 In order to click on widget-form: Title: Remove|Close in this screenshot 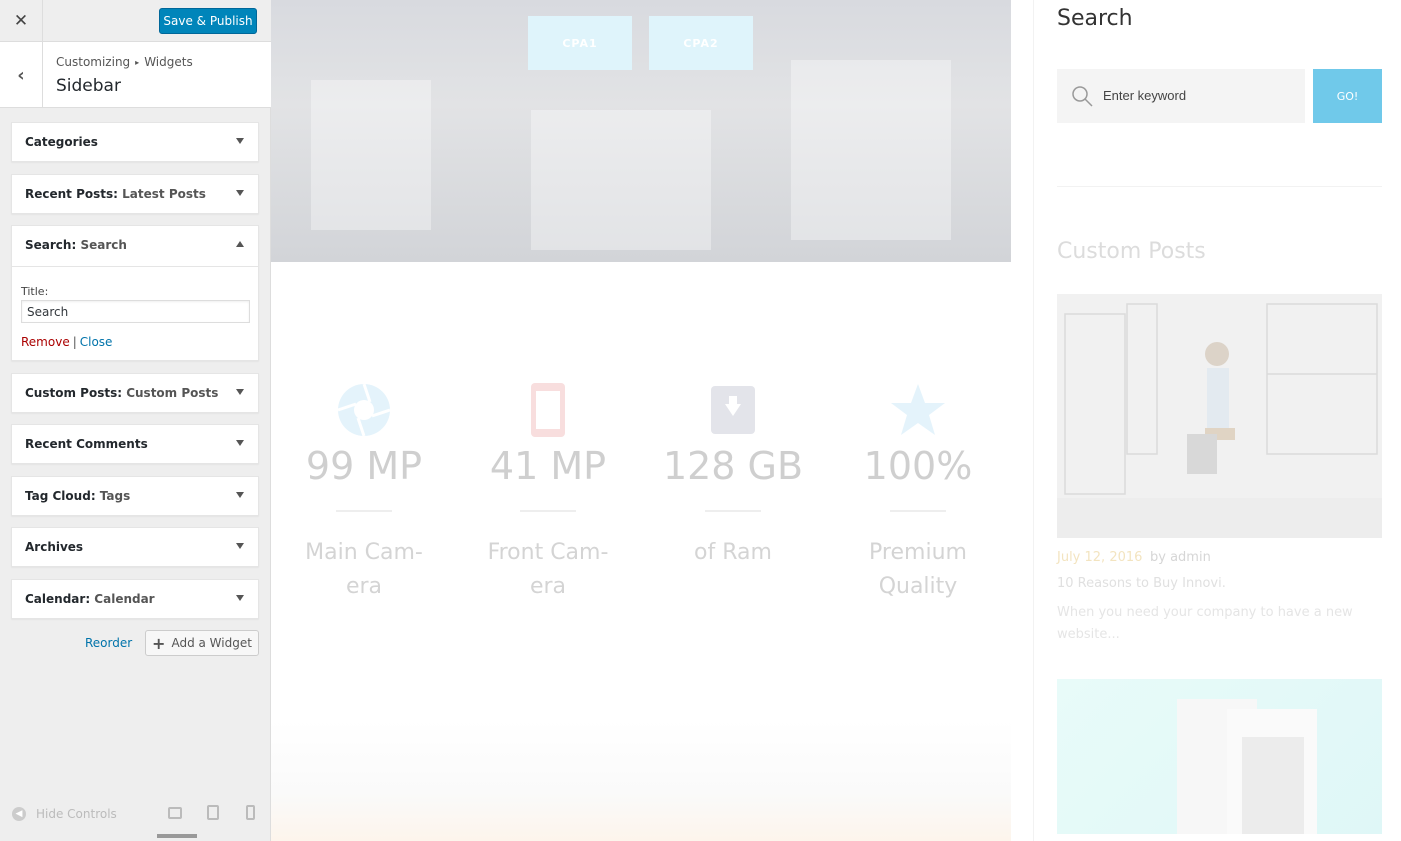, I will do `click(135, 313)`.